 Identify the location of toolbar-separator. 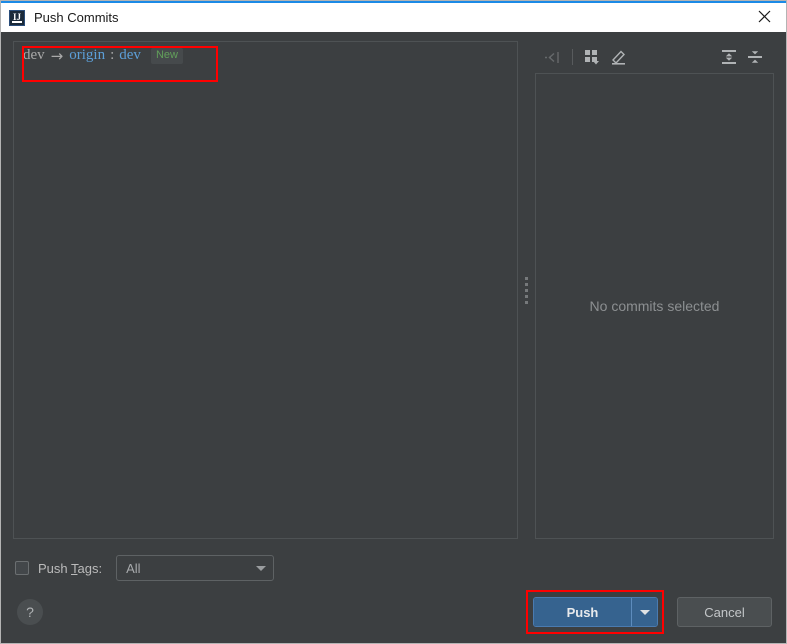
(572, 57).